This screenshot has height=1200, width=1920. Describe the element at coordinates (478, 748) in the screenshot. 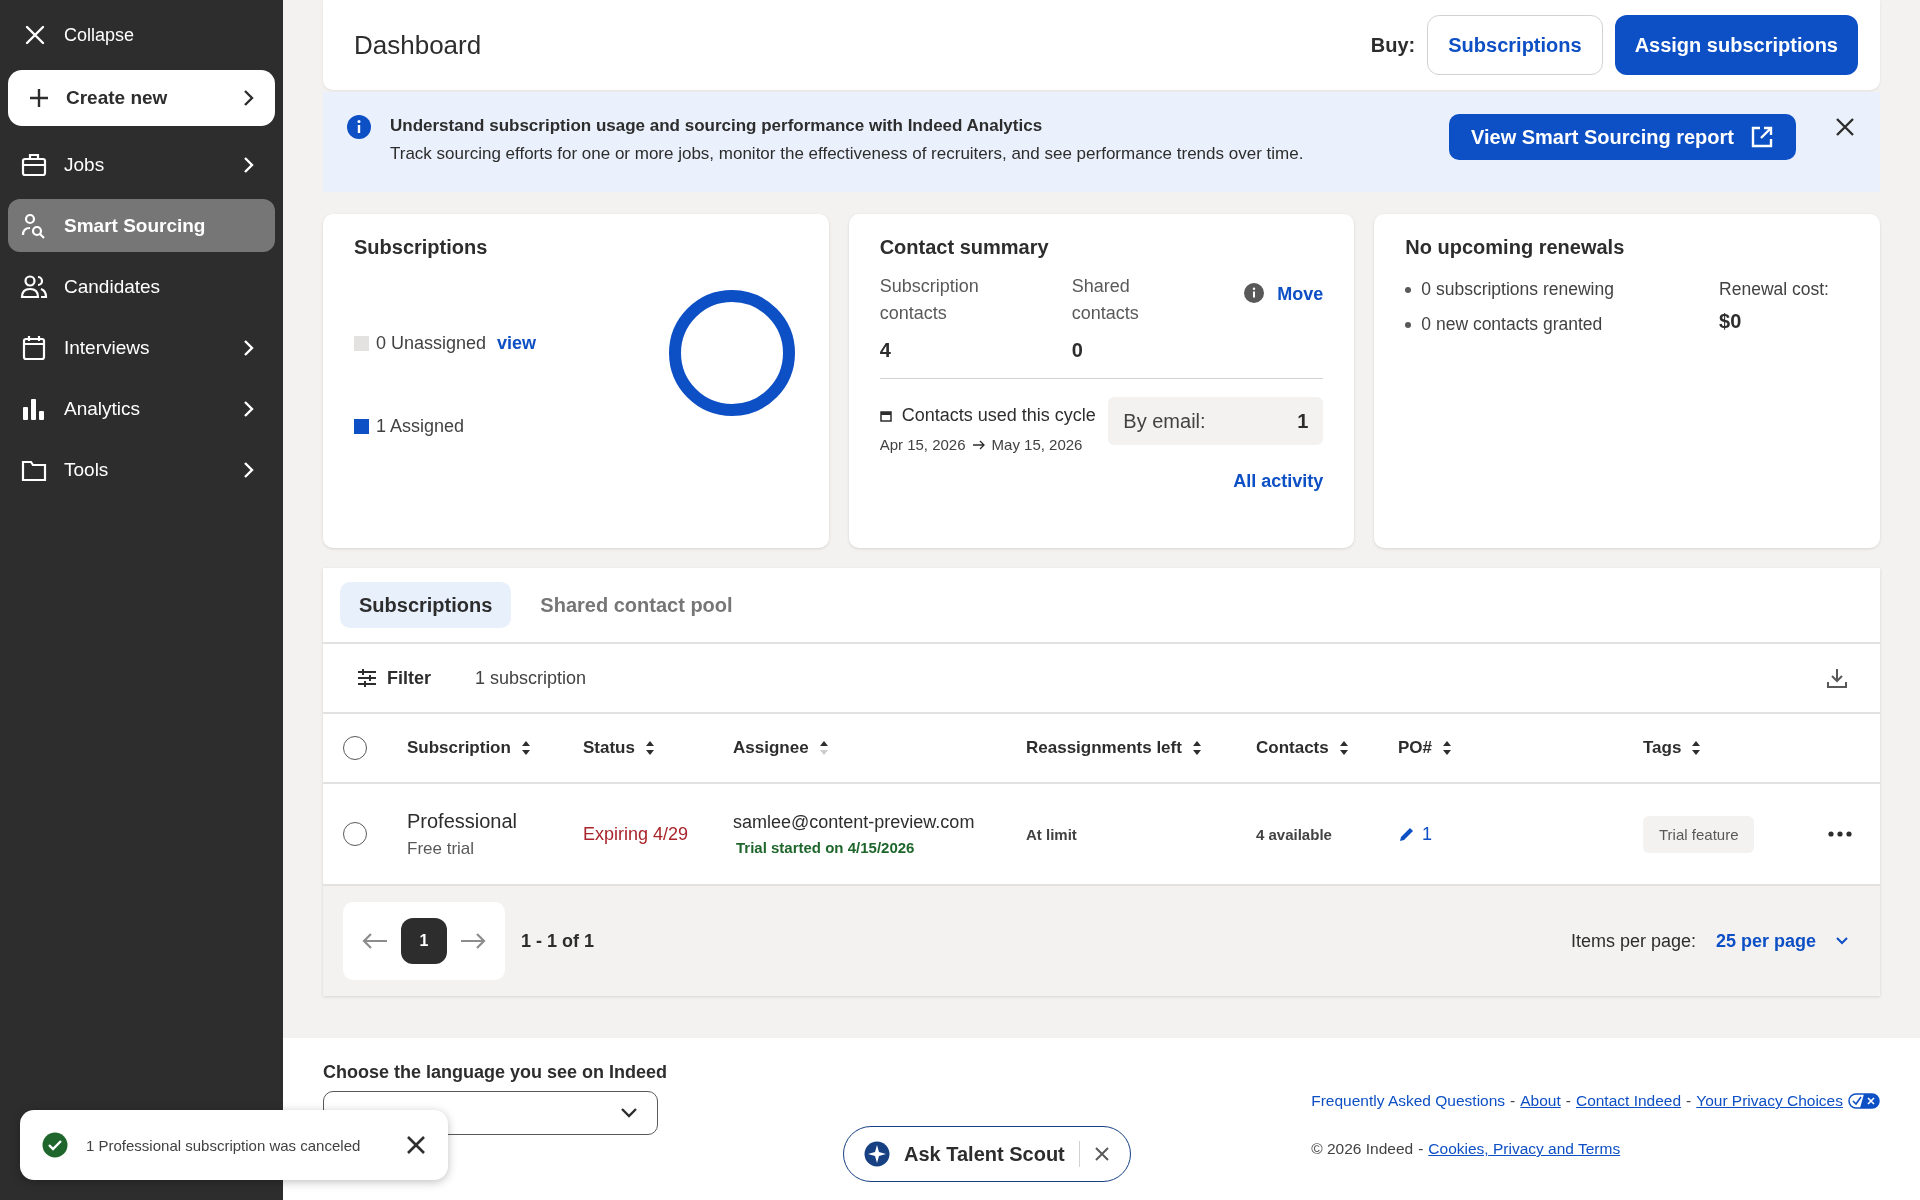

I see `column-header: Subscription` at that location.